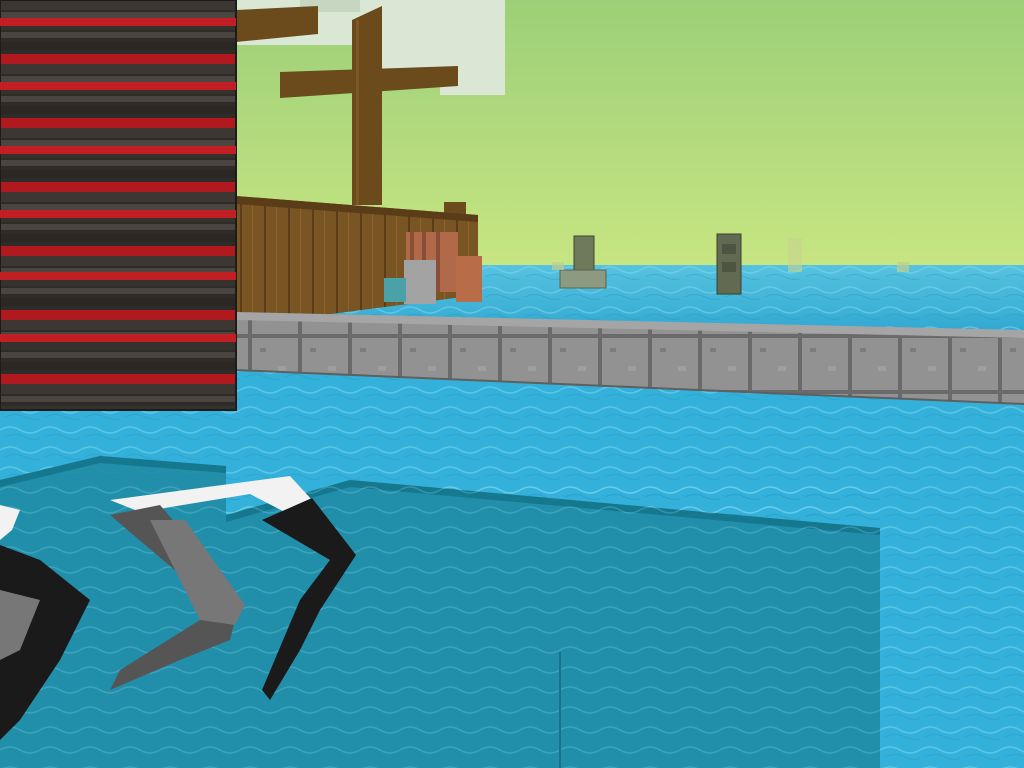 The height and width of the screenshot is (768, 1024). What do you see at coordinates (118, 205) in the screenshot?
I see `left-wall` at bounding box center [118, 205].